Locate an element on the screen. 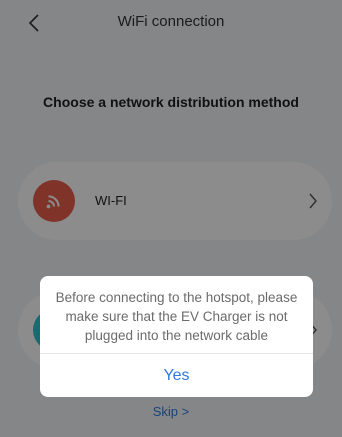 The height and width of the screenshot is (437, 342). yes-button: Yes is located at coordinates (176, 375).